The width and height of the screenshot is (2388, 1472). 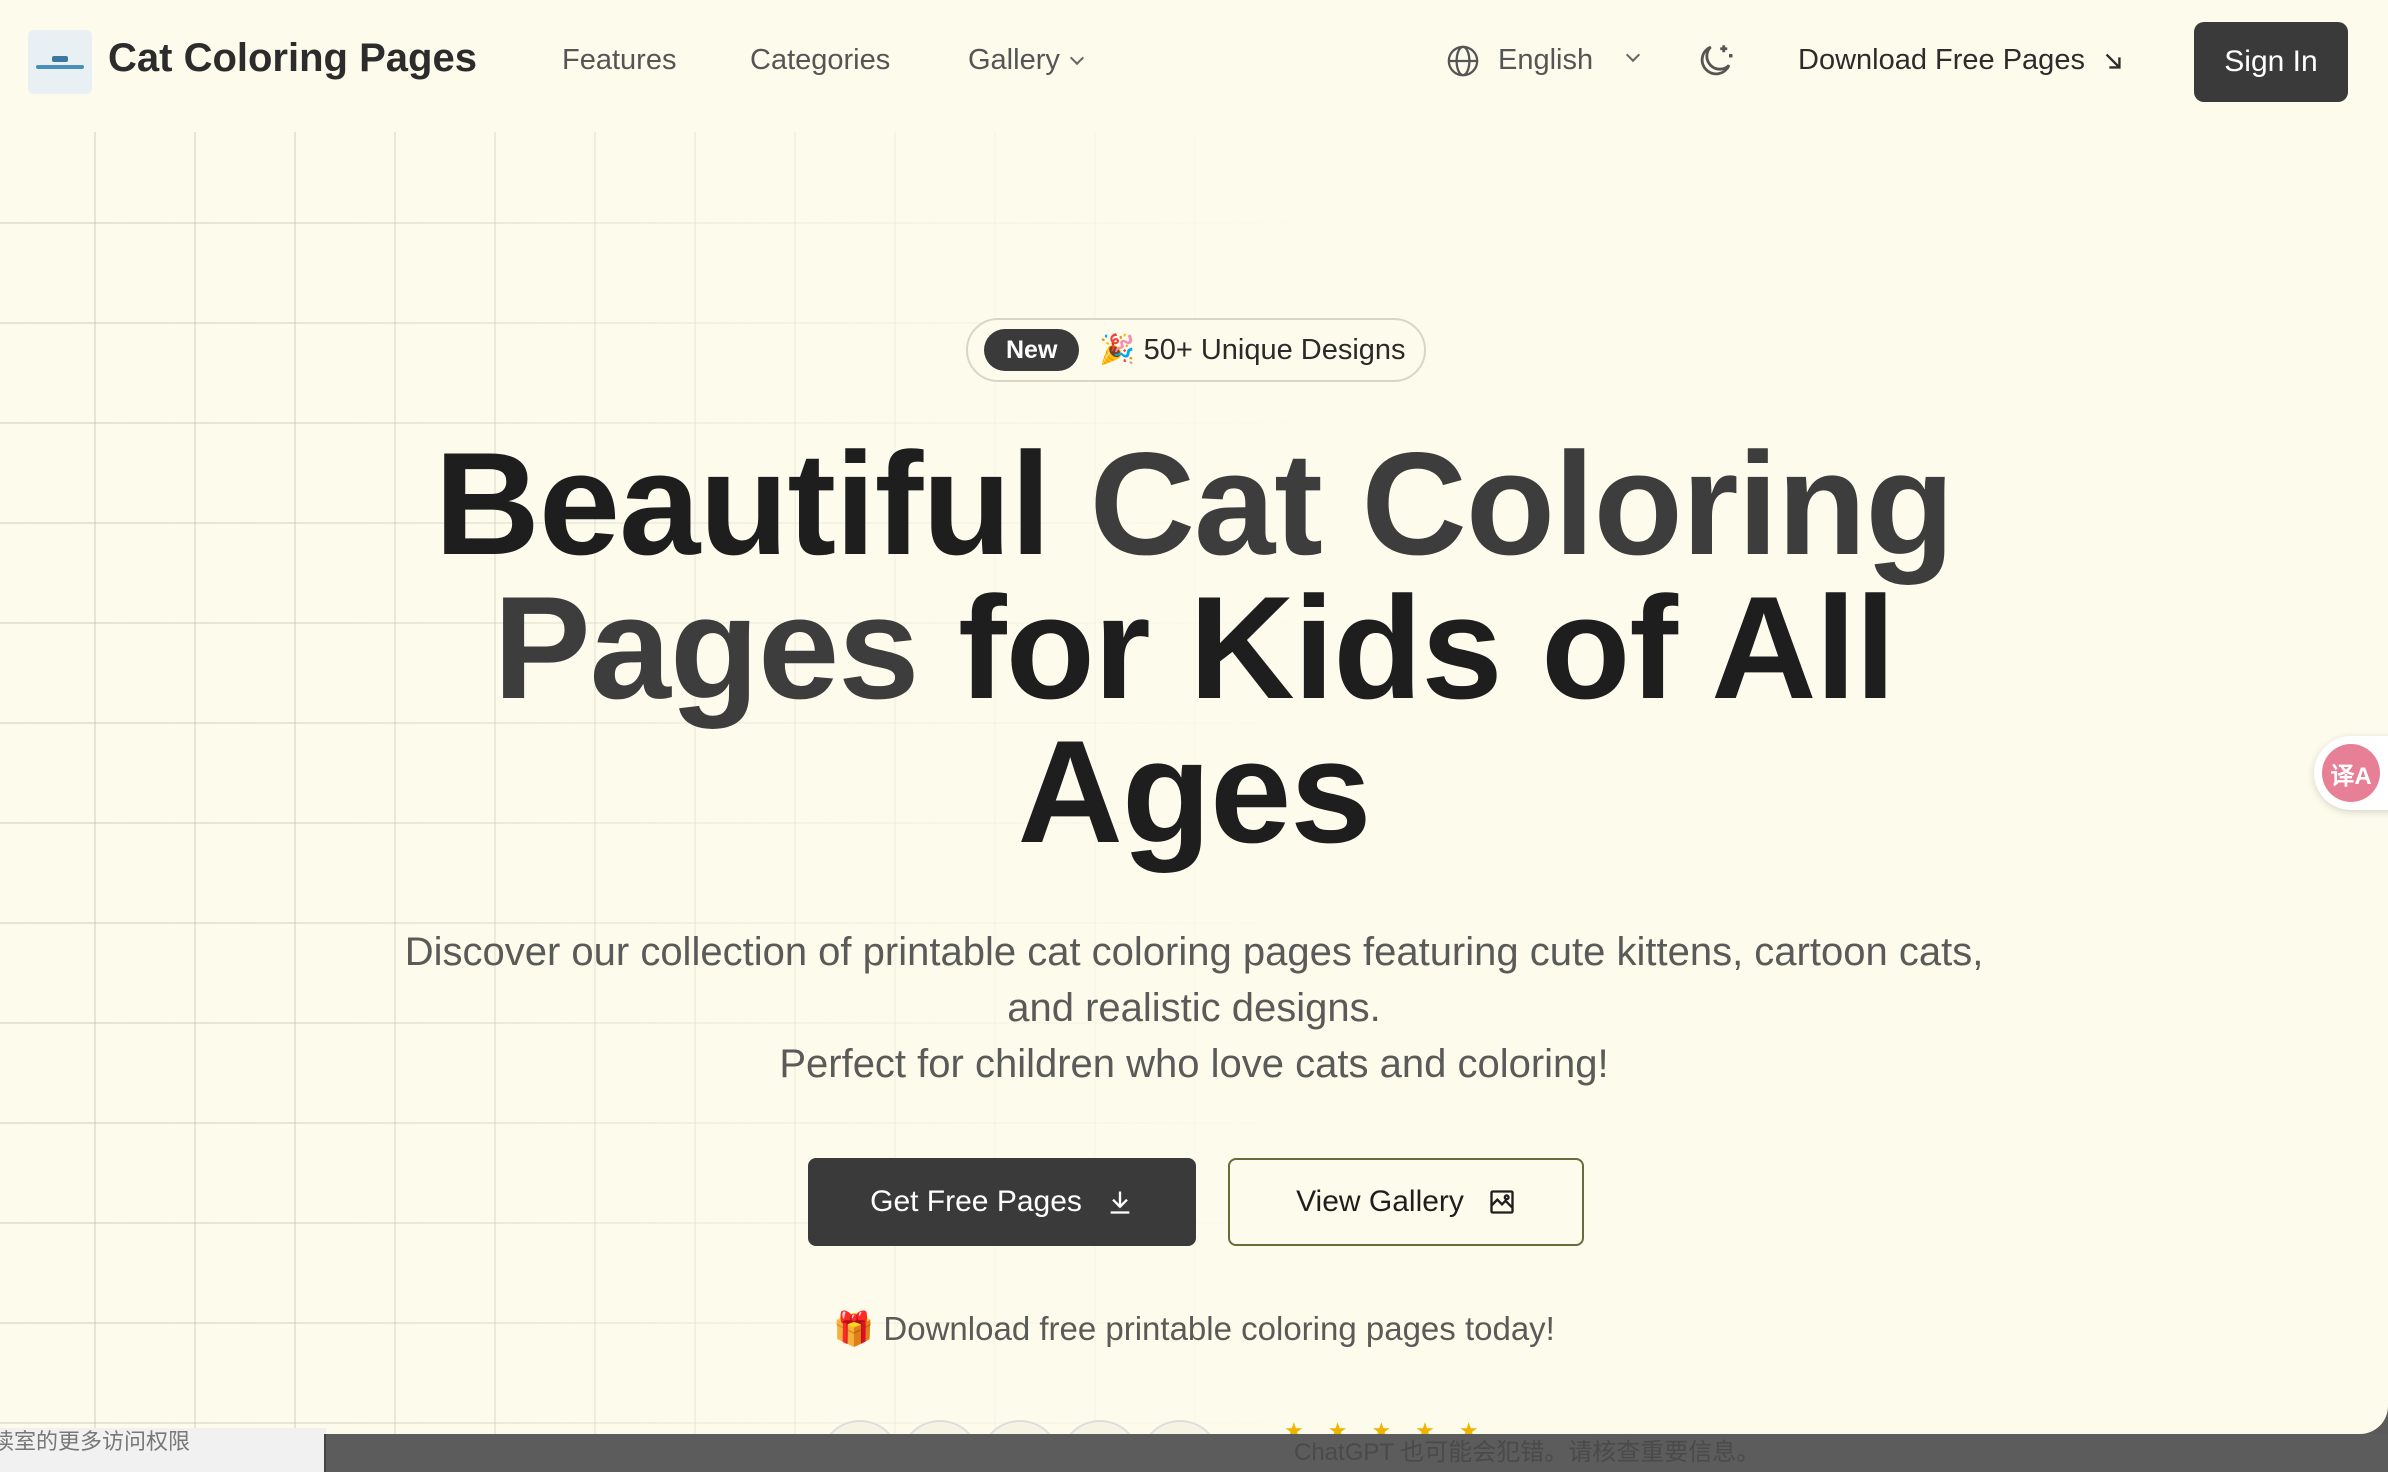 I want to click on get-free-pages-label: Get Free Pages, so click(x=976, y=1201).